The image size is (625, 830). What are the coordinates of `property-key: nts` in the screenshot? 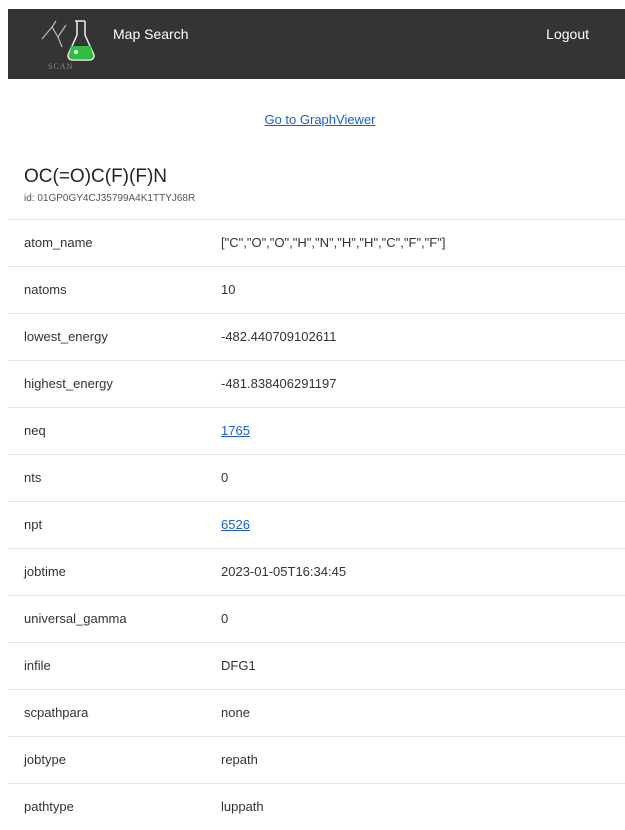 It's located at (33, 477).